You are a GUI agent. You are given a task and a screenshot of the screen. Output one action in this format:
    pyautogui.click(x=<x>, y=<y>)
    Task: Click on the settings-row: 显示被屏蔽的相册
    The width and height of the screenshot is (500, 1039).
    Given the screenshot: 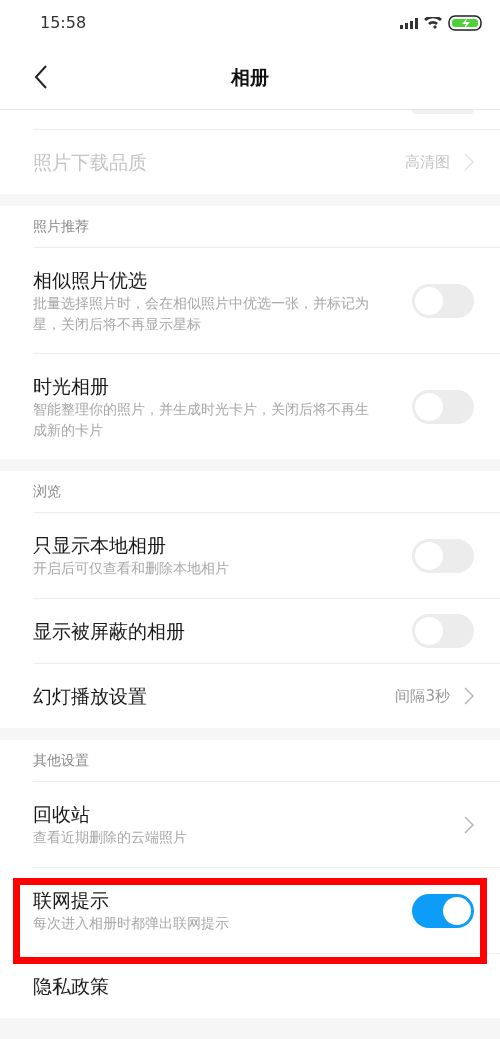 What is the action you would take?
    pyautogui.click(x=250, y=631)
    